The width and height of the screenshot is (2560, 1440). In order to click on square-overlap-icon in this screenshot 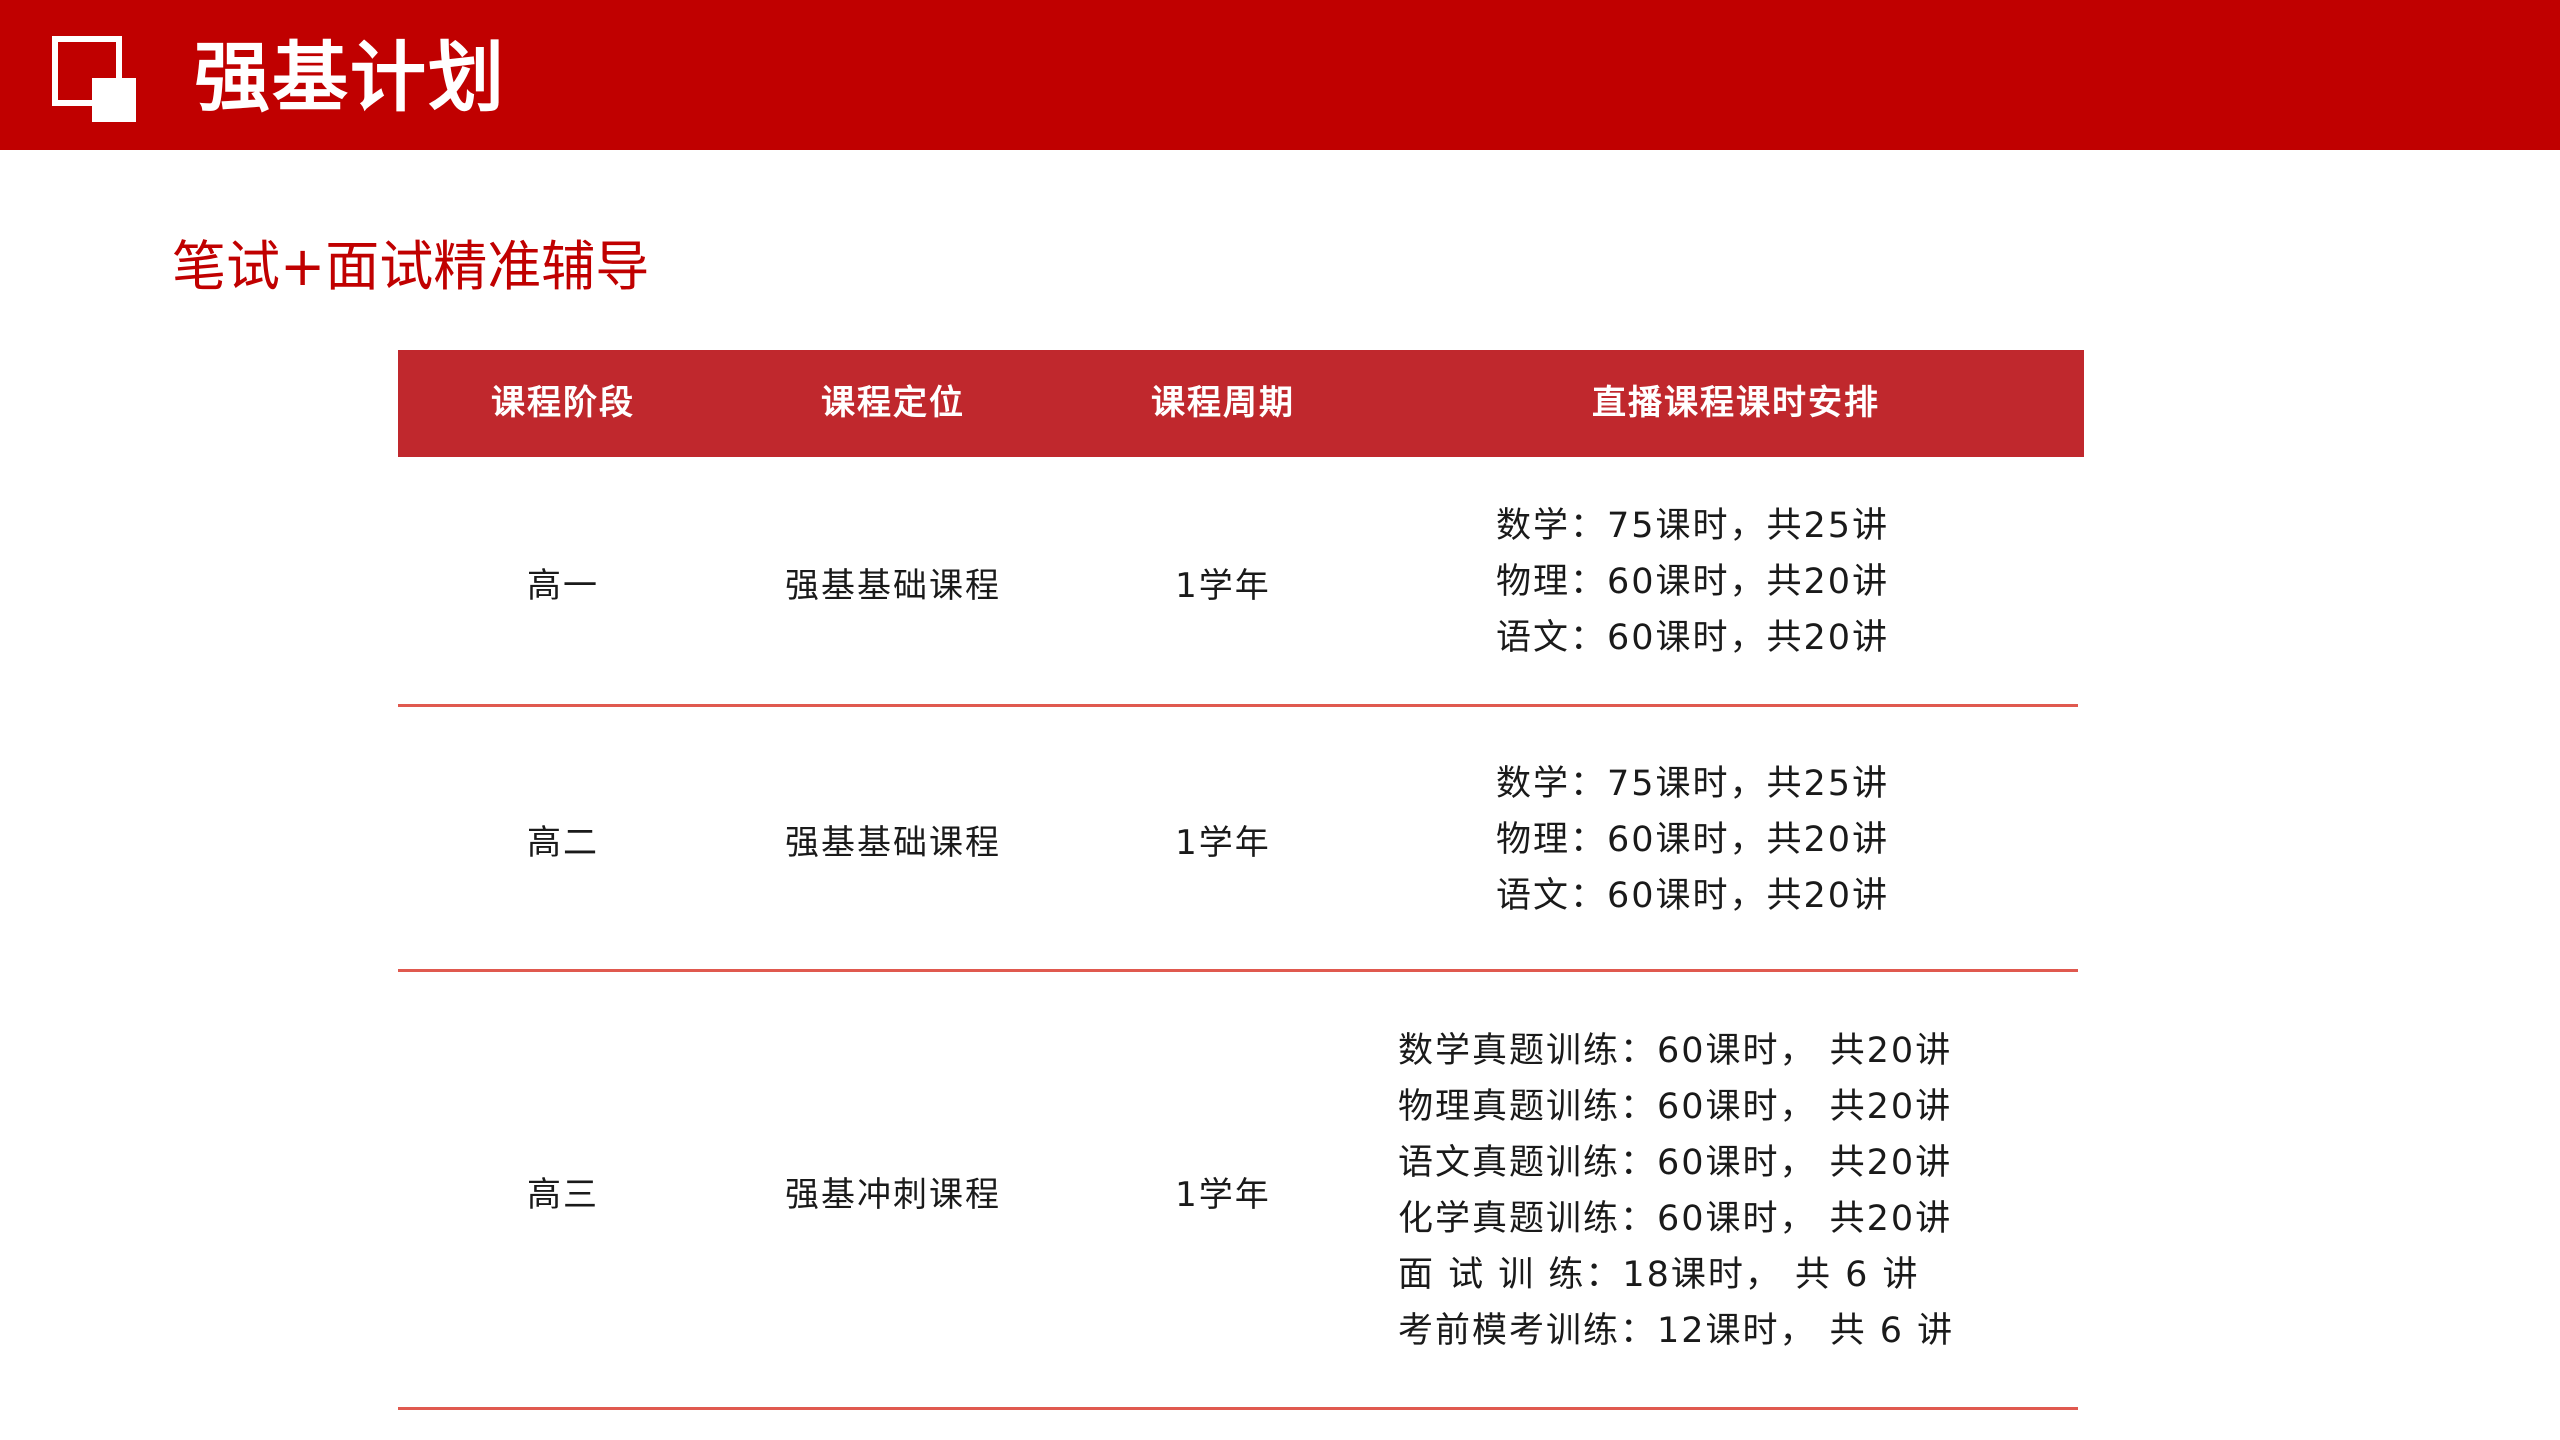, I will do `click(94, 79)`.